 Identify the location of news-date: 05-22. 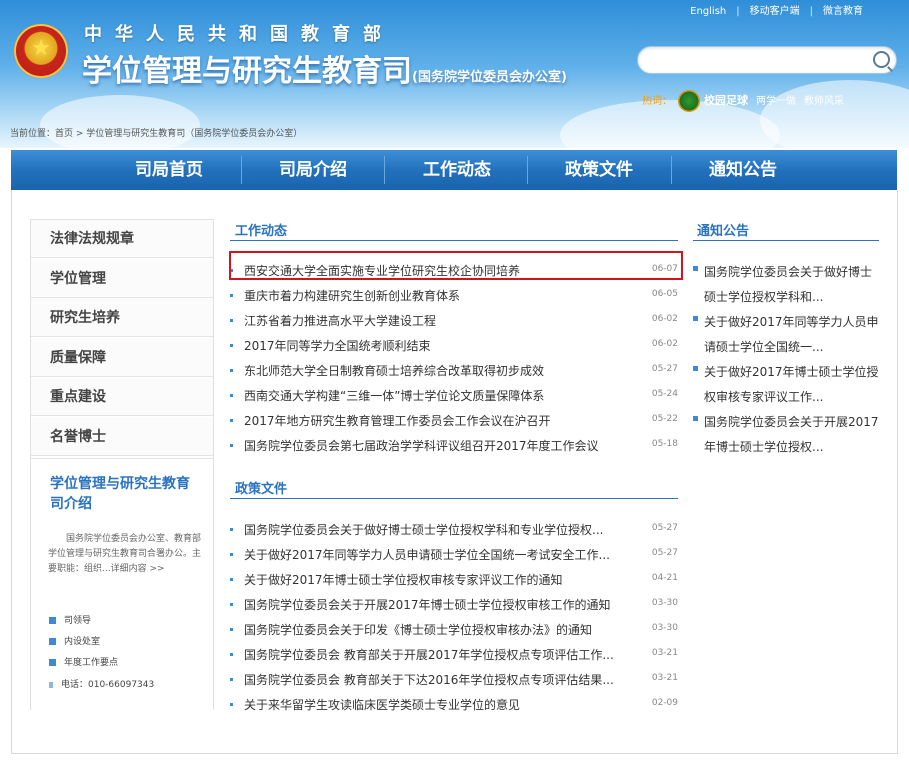
(664, 419).